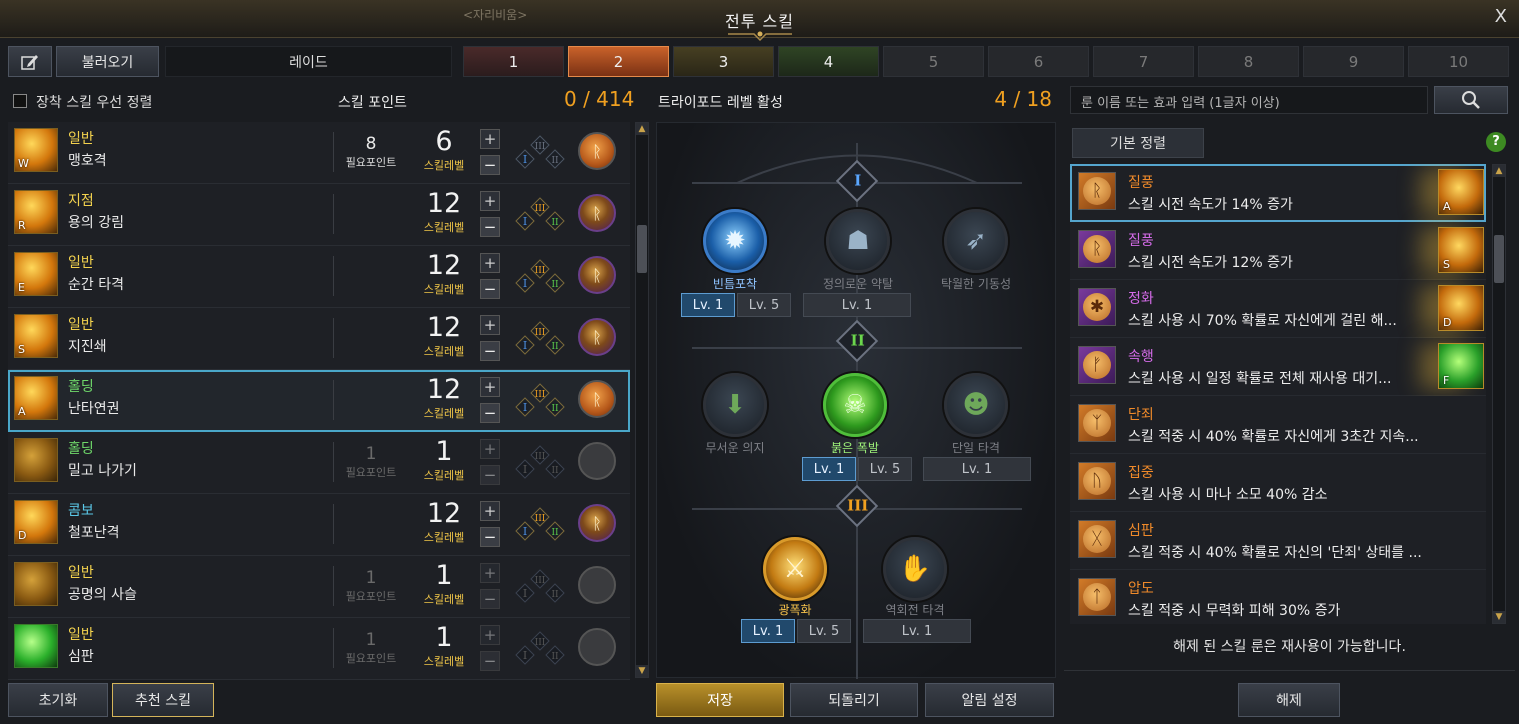 This screenshot has width=1519, height=724. Describe the element at coordinates (513, 61) in the screenshot. I see `preset-tab-1: 1` at that location.